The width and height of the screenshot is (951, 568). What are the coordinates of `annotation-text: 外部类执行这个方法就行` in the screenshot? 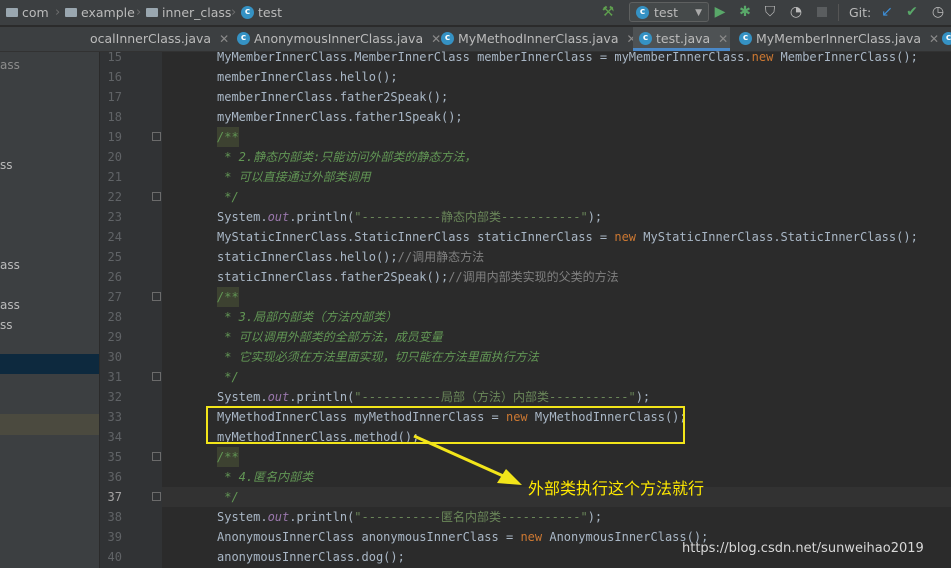 It's located at (616, 488).